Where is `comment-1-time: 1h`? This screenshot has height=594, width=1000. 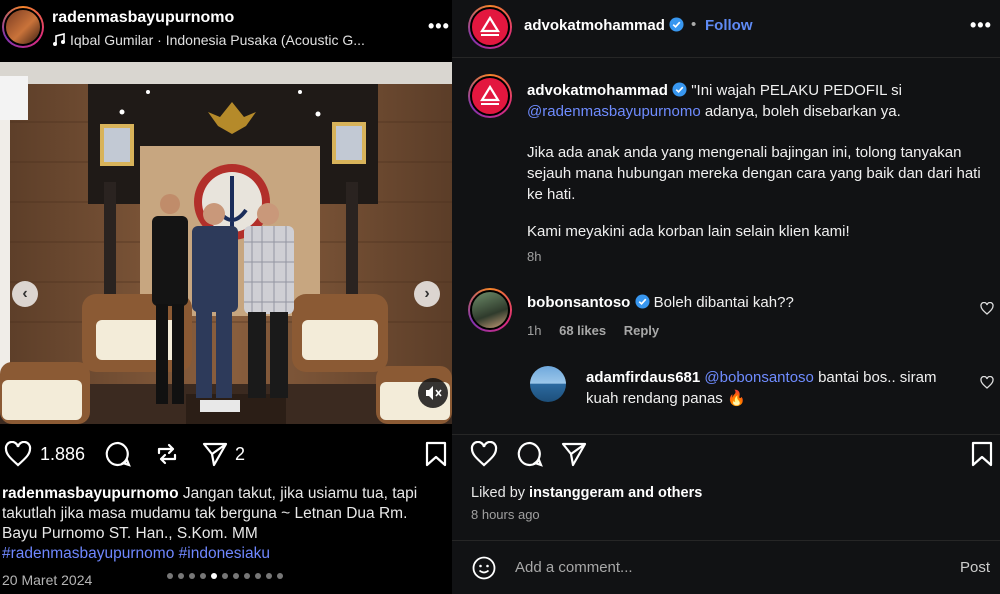 comment-1-time: 1h is located at coordinates (534, 330).